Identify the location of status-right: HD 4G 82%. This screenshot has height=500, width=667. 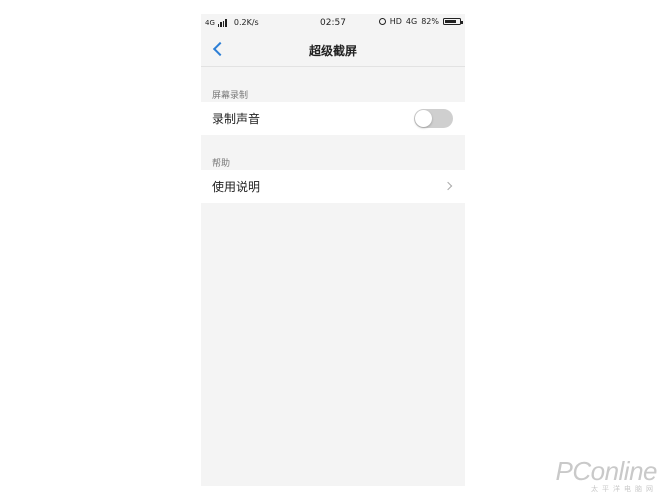
(420, 21).